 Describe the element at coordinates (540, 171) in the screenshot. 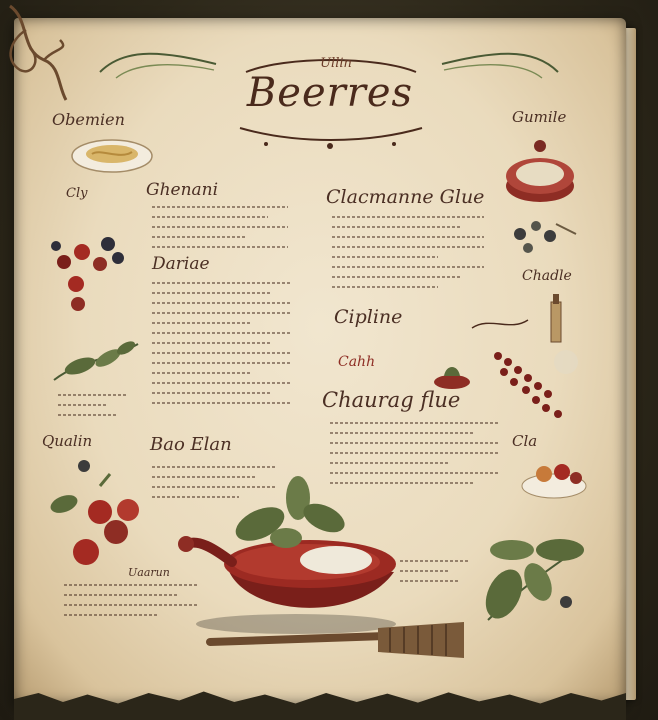

I see `spice-jar-icon` at that location.